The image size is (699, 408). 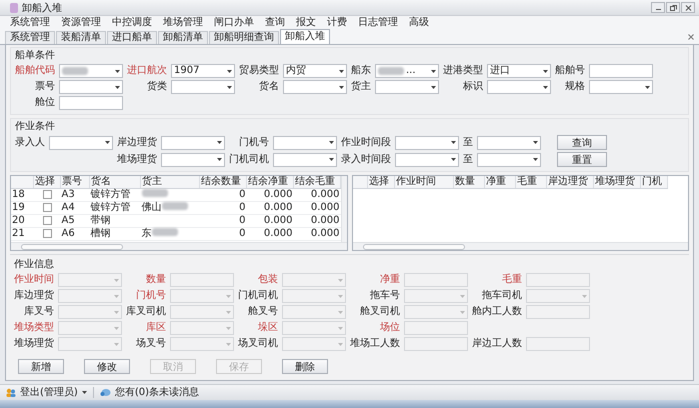 I want to click on tab: 进口船单, so click(x=132, y=37).